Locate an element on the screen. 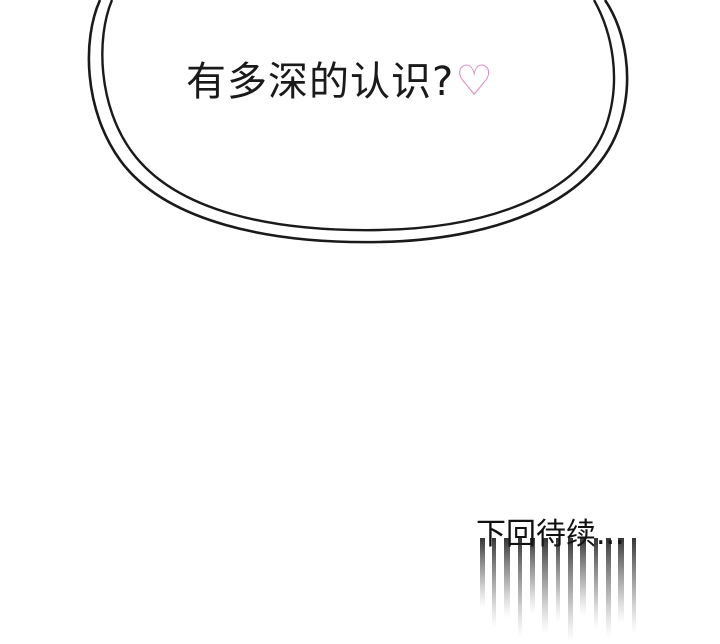 This screenshot has height=644, width=720. heart-icon: ♡ is located at coordinates (474, 80).